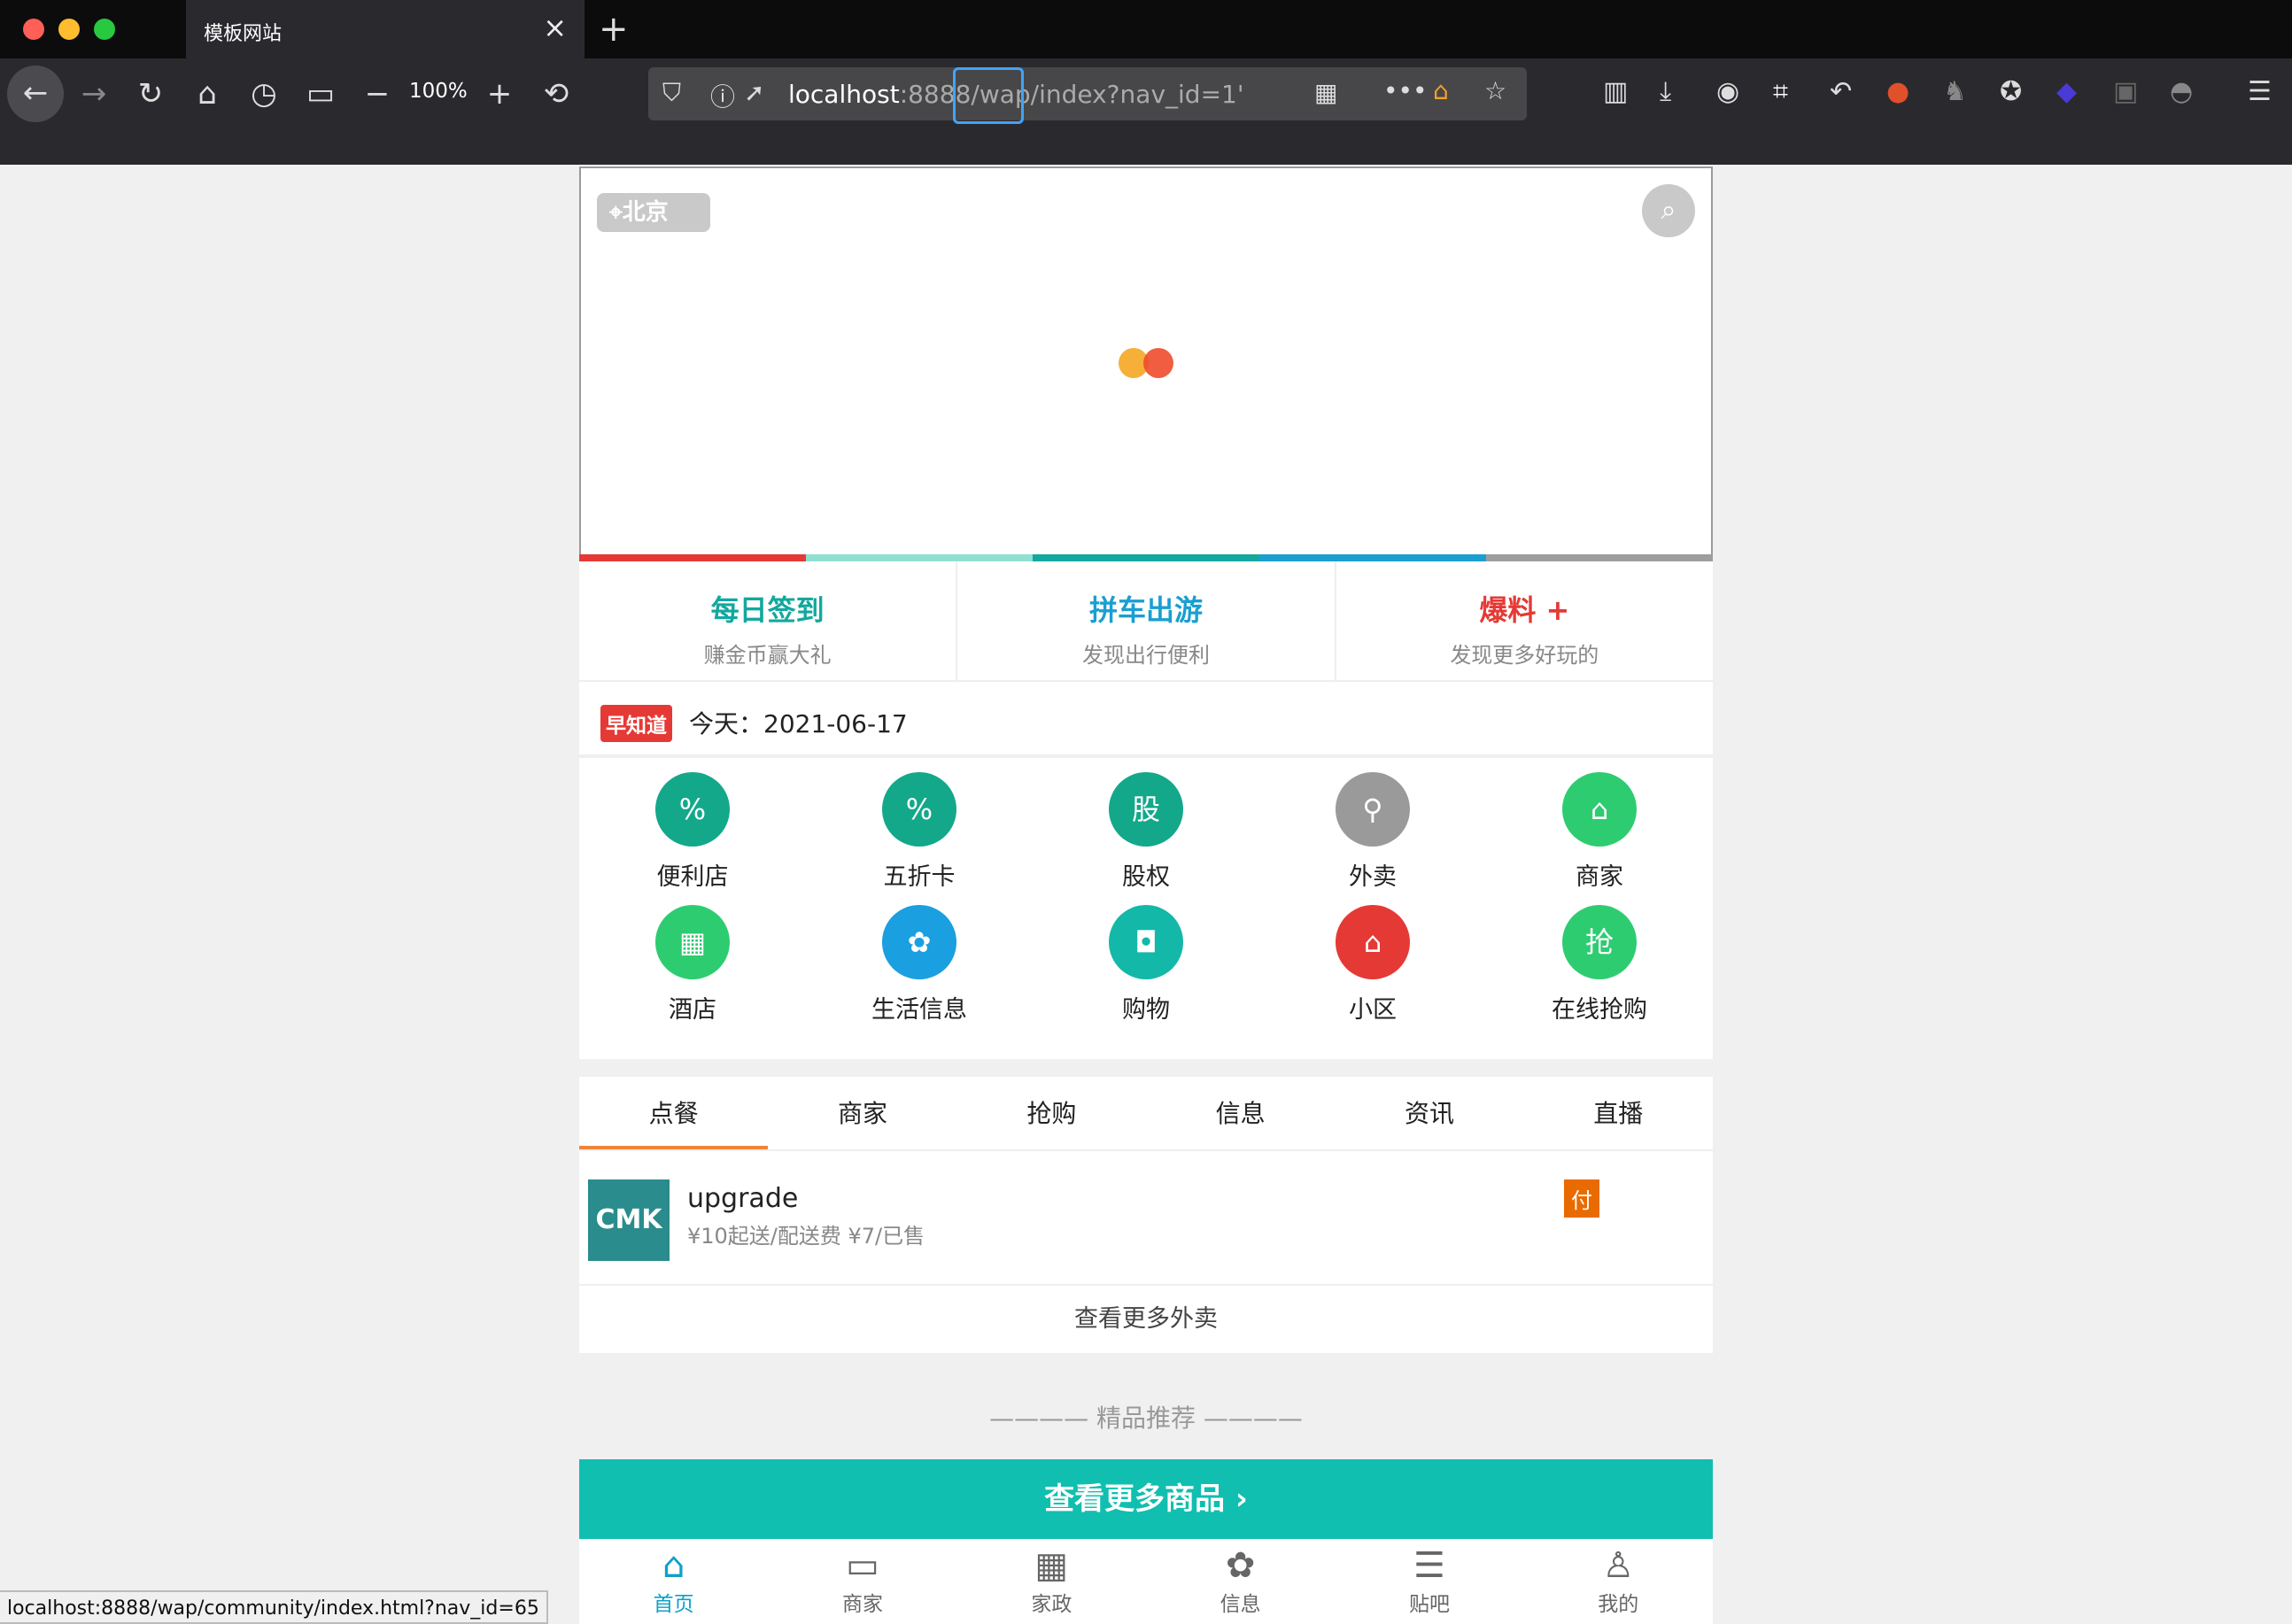  What do you see at coordinates (862, 1605) in the screenshot?
I see `bottom-nav-label: 商家` at bounding box center [862, 1605].